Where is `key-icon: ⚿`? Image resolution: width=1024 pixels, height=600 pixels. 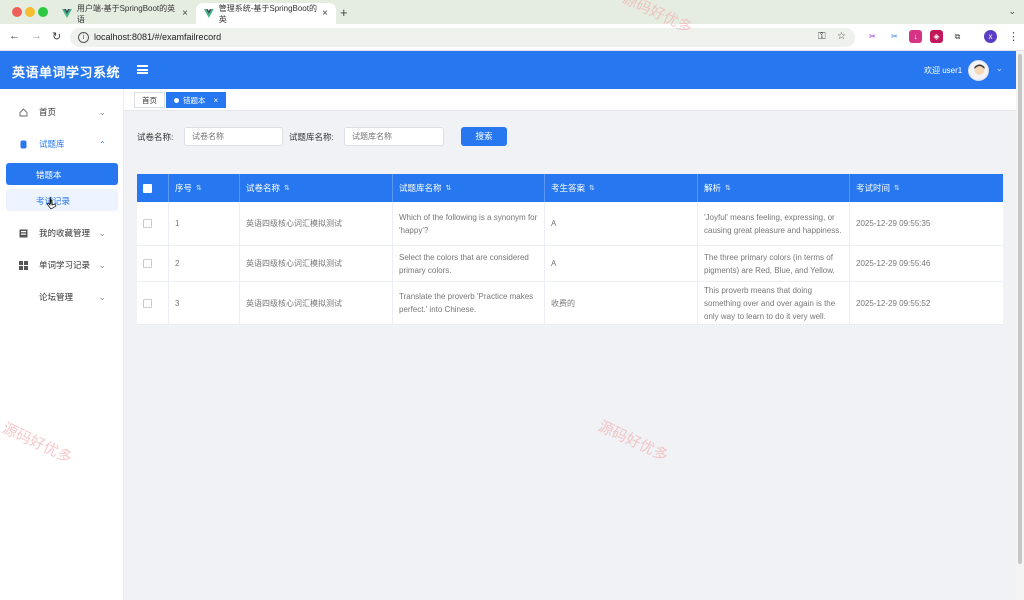 key-icon: ⚿ is located at coordinates (822, 36).